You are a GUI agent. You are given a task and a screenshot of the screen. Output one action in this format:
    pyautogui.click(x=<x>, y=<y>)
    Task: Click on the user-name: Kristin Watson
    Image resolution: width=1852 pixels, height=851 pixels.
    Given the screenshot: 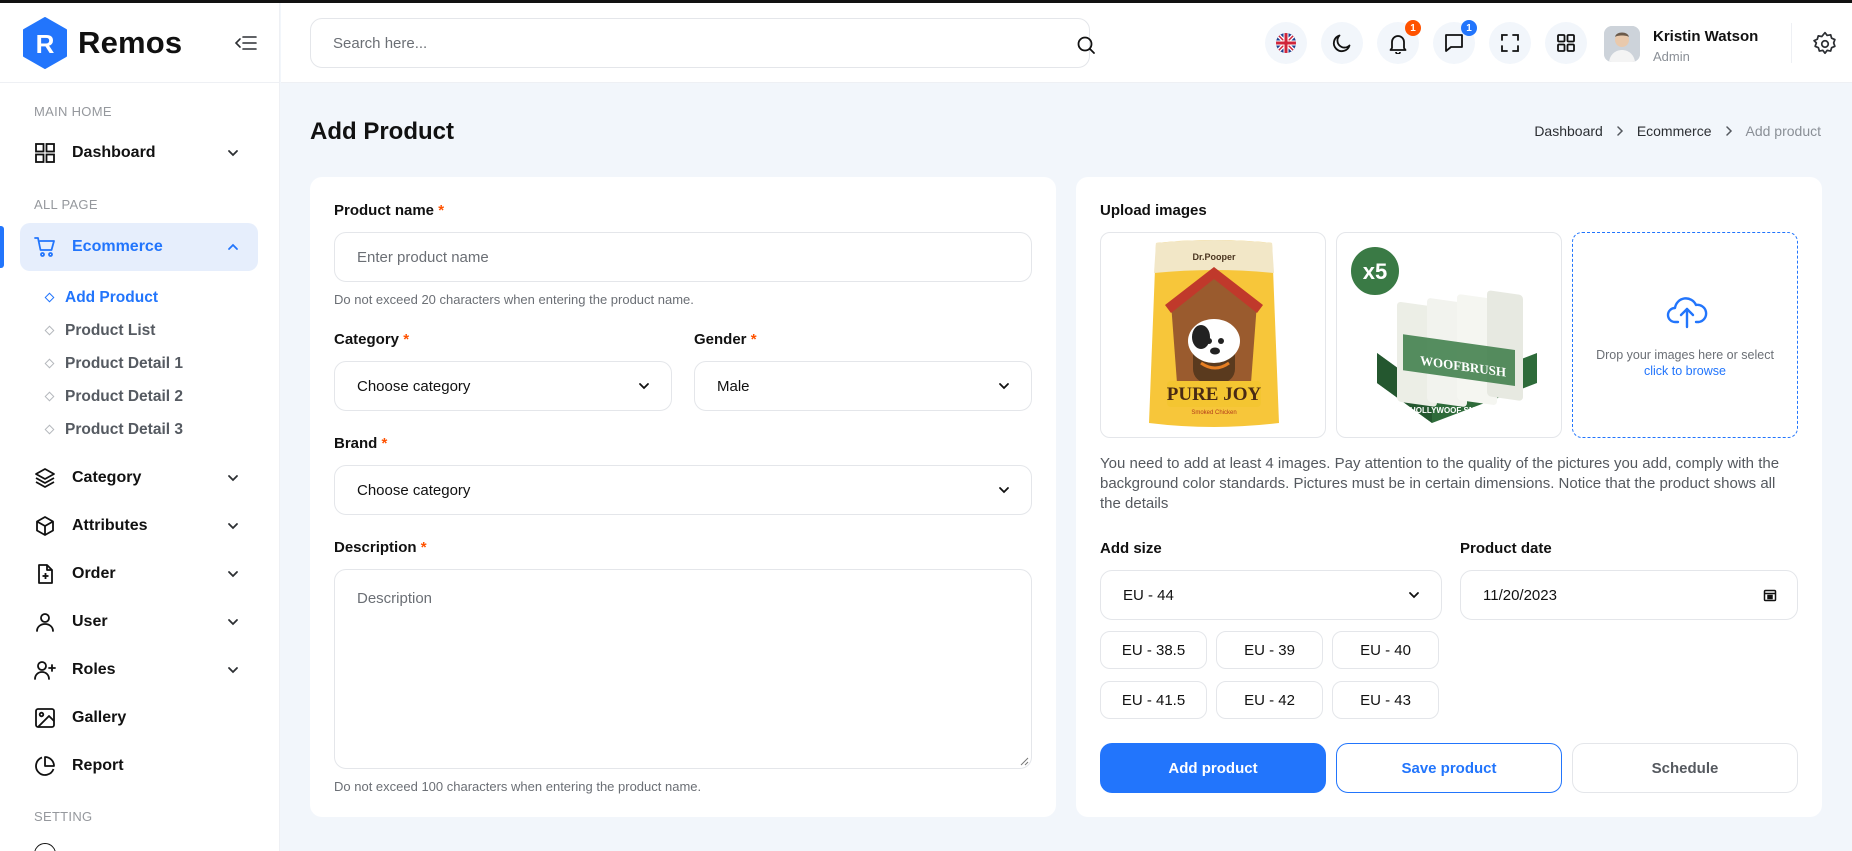 What is the action you would take?
    pyautogui.click(x=1705, y=36)
    